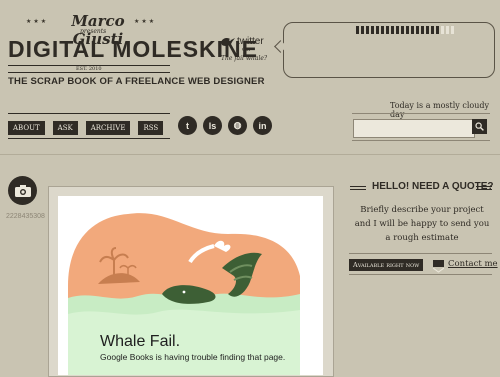  I want to click on photo-post-icon, so click(22, 190).